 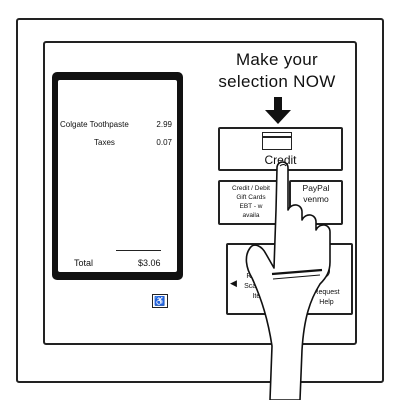 I want to click on receipt-panel, so click(x=117, y=176).